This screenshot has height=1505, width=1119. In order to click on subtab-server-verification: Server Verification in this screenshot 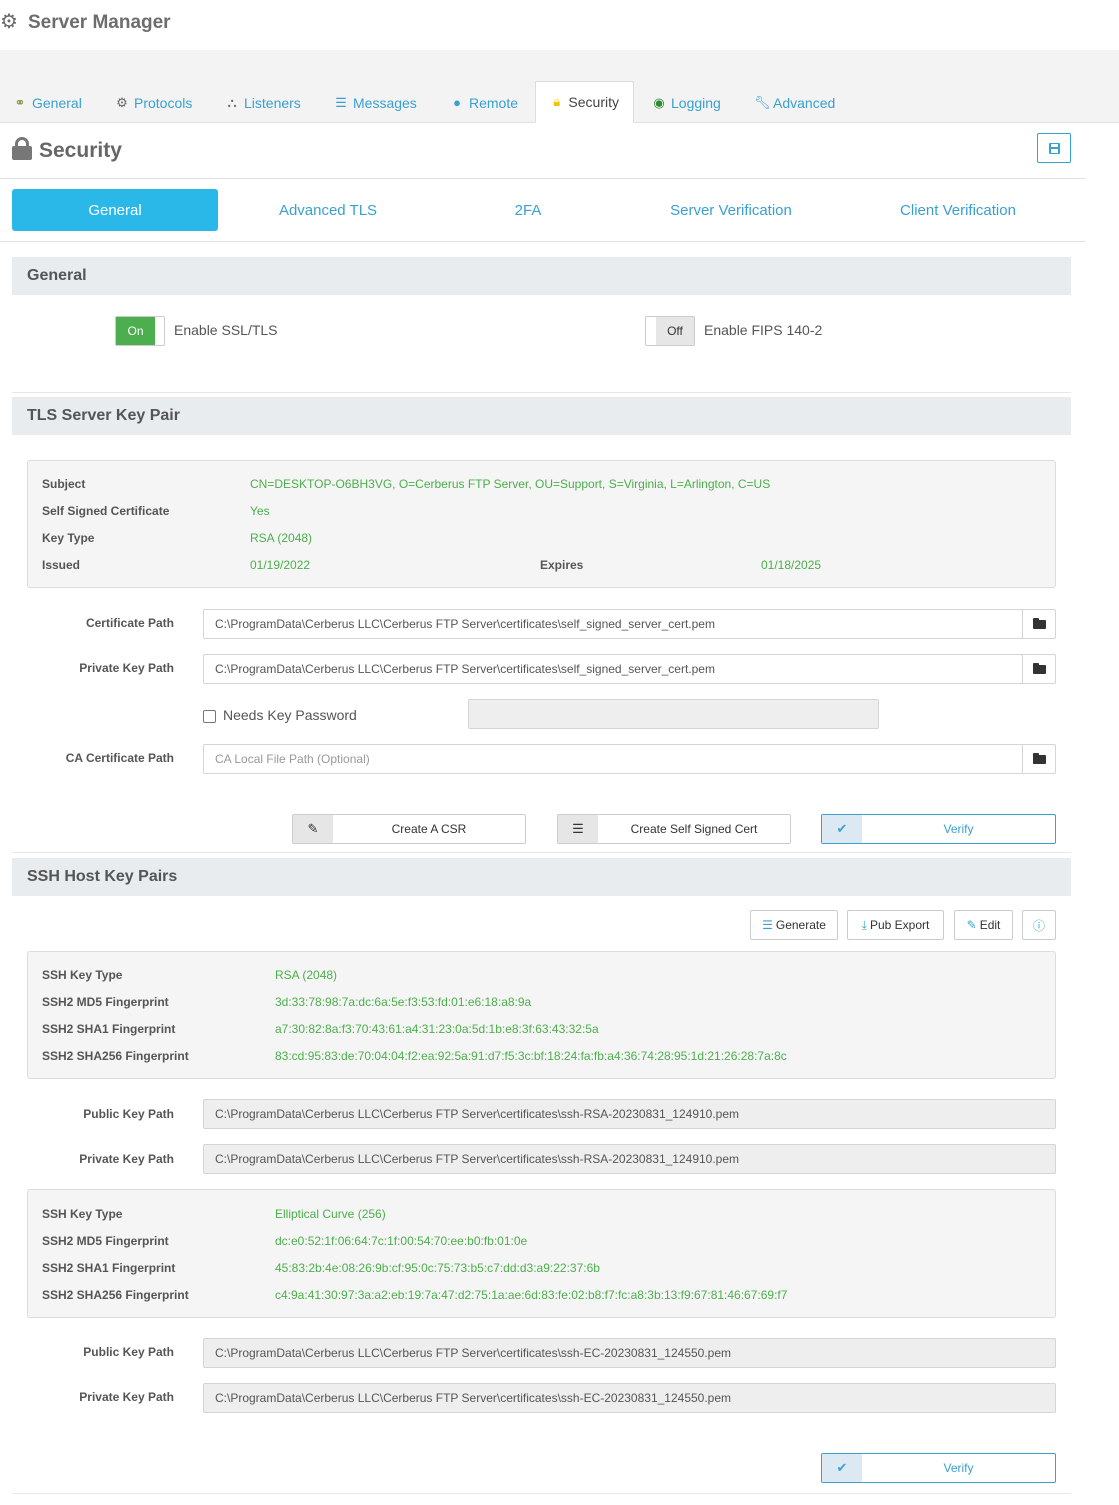, I will do `click(731, 210)`.